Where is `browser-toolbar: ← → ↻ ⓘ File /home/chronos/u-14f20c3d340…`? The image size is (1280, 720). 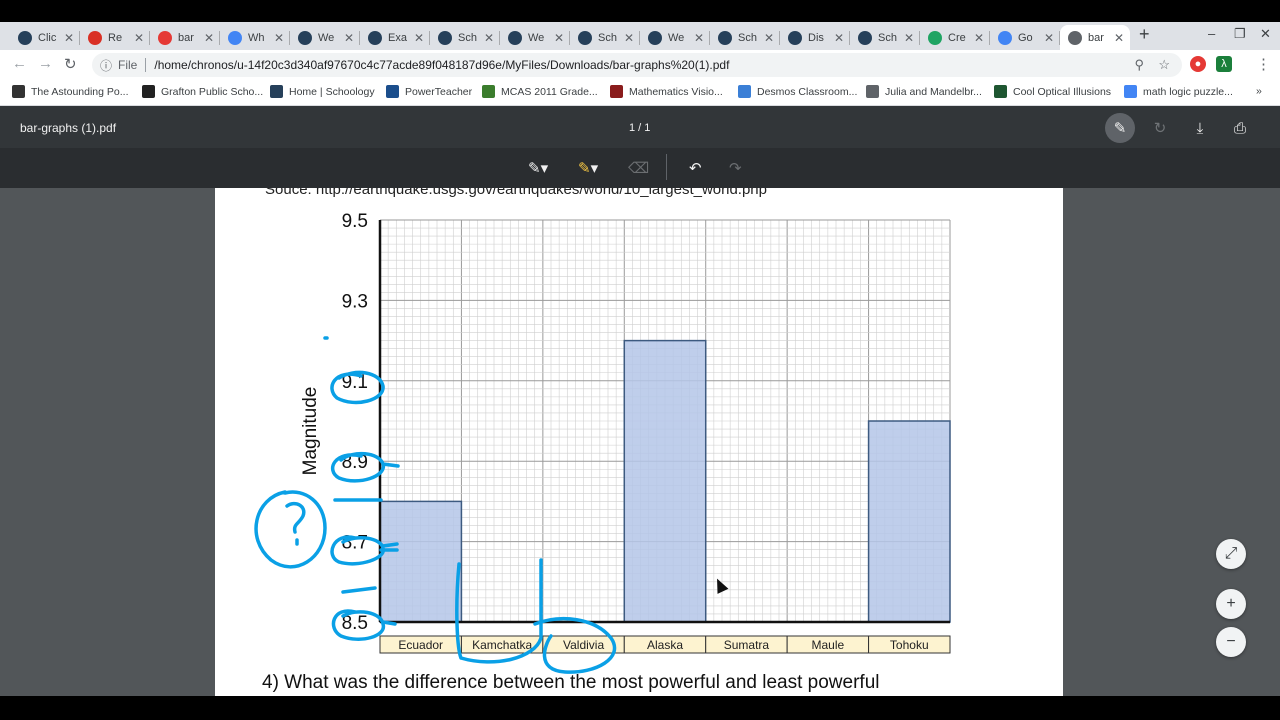
browser-toolbar: ← → ↻ ⓘ File /home/chronos/u-14f20c3d340… is located at coordinates (640, 65).